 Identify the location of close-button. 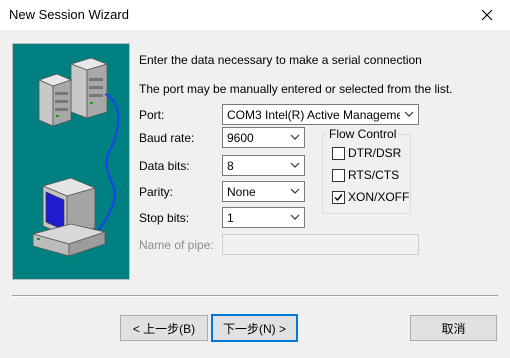
(487, 15).